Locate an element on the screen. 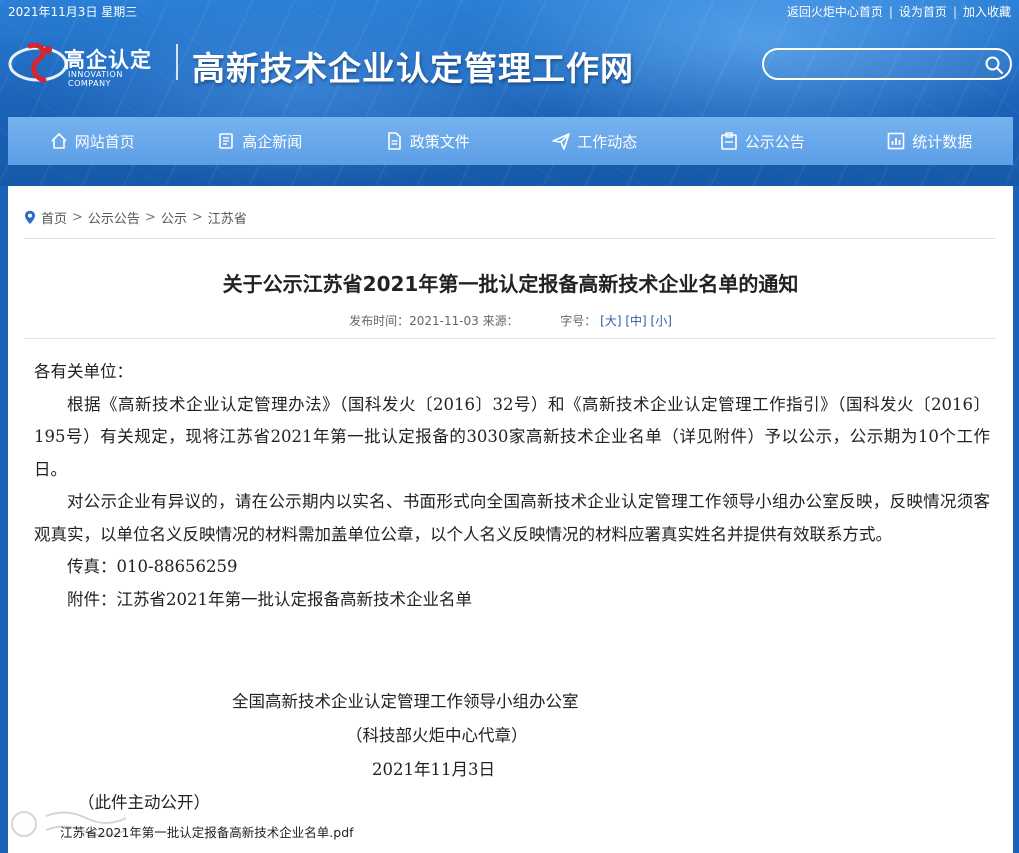 The width and height of the screenshot is (1019, 853). nav-label: 政策文件 is located at coordinates (439, 141).